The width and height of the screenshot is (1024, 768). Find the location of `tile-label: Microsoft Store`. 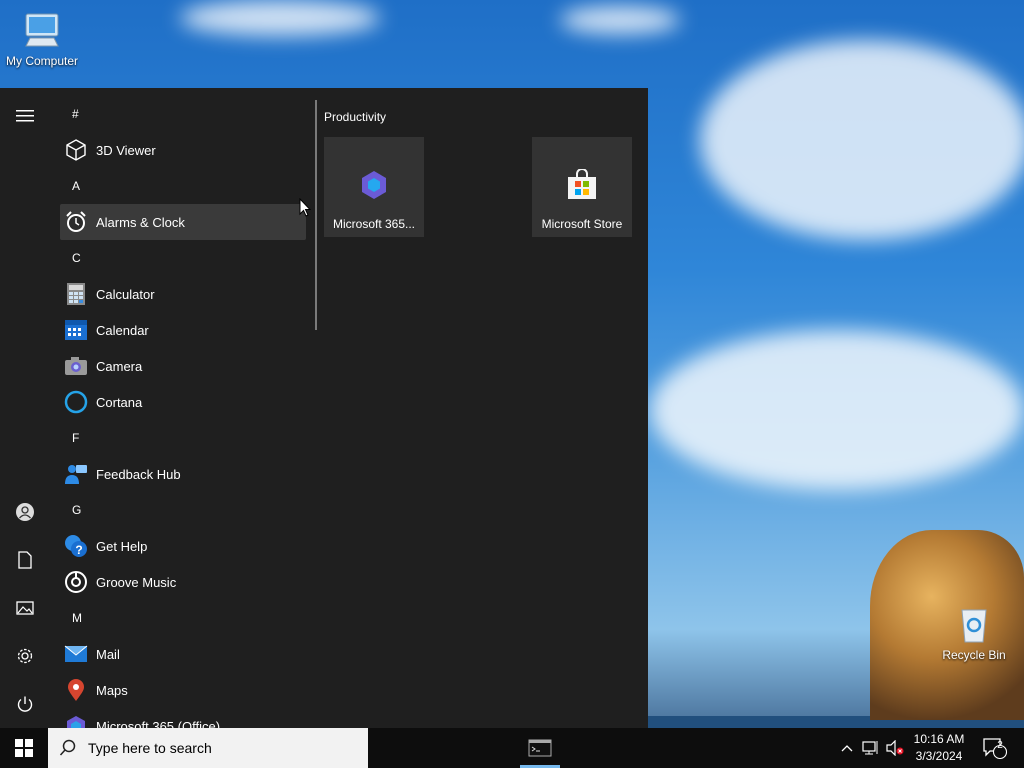

tile-label: Microsoft Store is located at coordinates (582, 224).